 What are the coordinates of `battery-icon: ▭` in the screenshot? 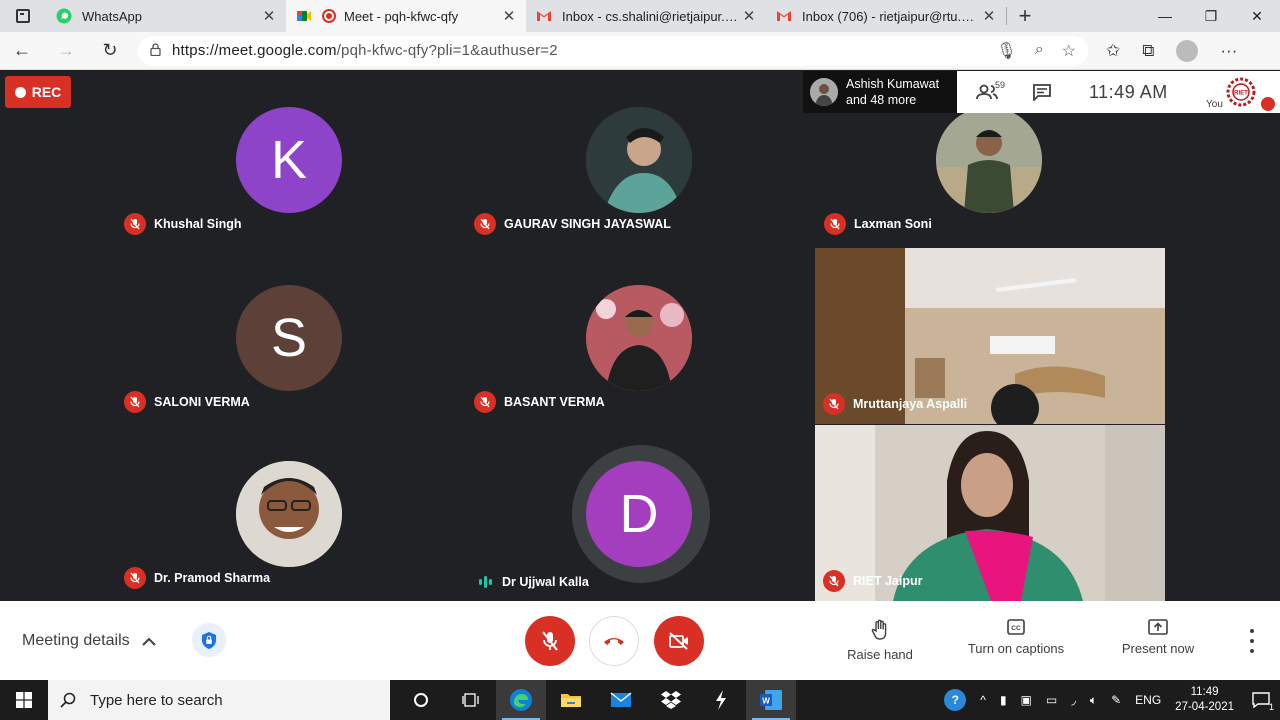 It's located at (1051, 700).